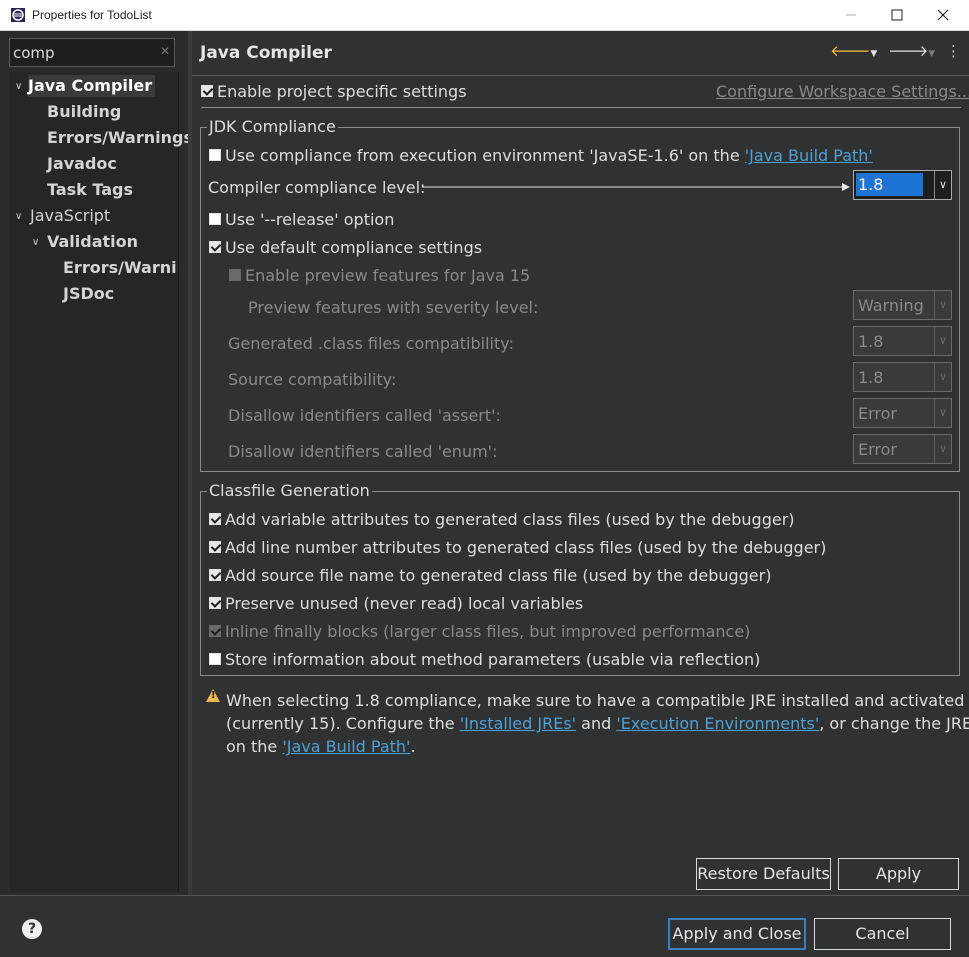 This screenshot has width=969, height=957. I want to click on minimize-button, so click(851, 15).